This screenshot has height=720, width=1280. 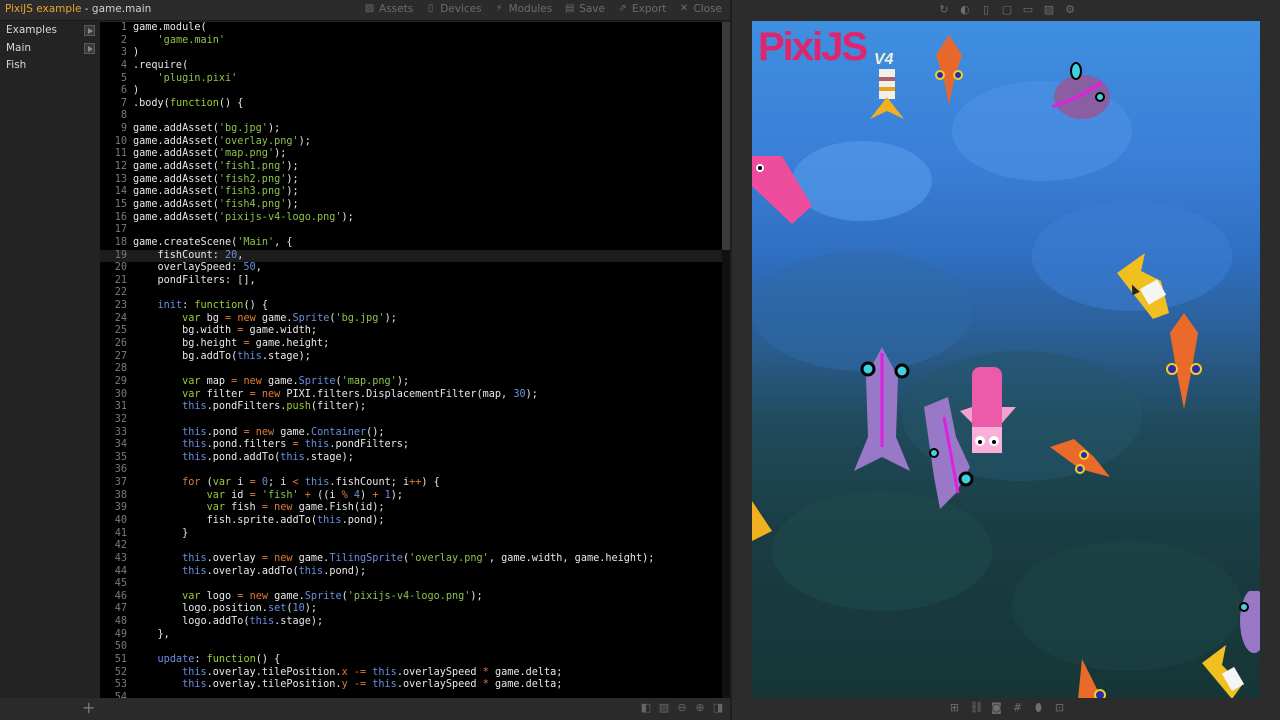 I want to click on sidebar-item-main: Main, so click(x=50, y=49).